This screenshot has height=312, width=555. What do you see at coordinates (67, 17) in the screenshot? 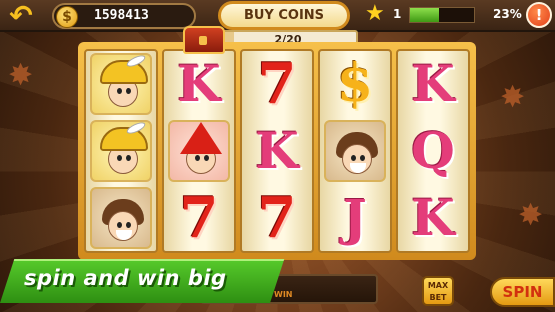
I see `dollar-coin-icon: $` at bounding box center [67, 17].